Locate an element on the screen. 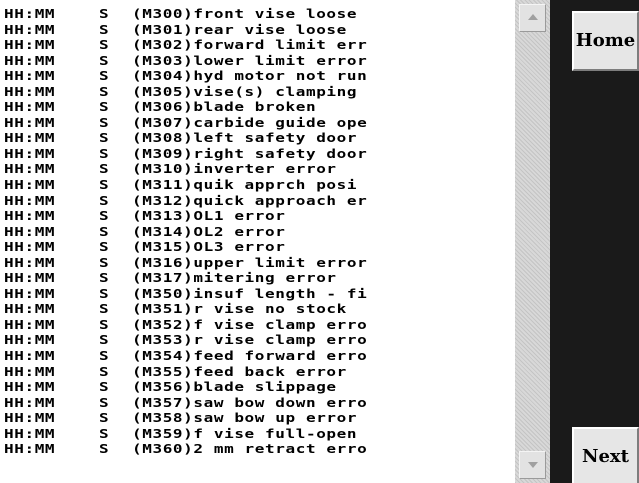 This screenshot has width=639, height=483. alarm-log-row: HH:MM S (M300)front vise loose is located at coordinates (185, 13).